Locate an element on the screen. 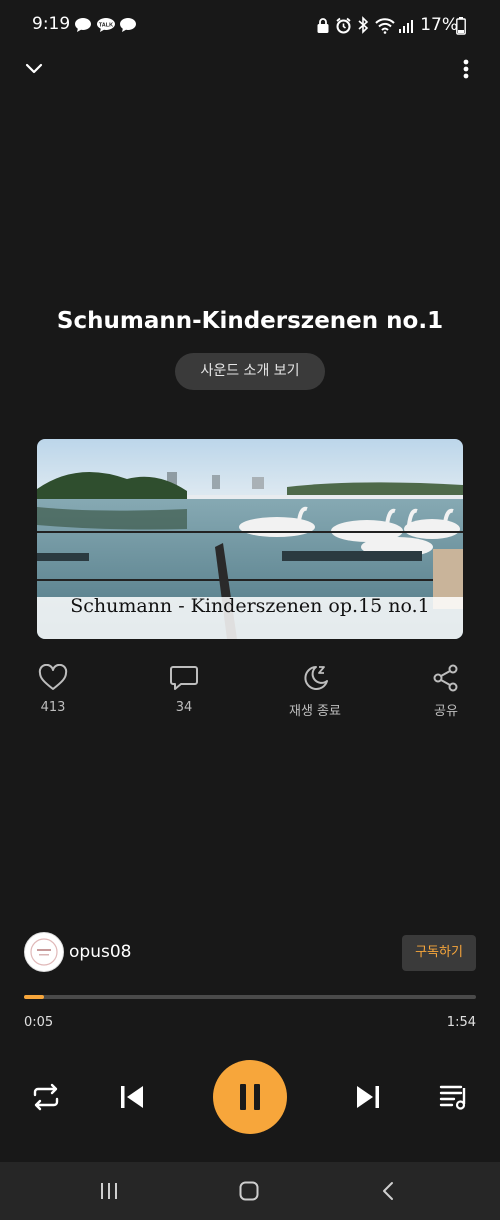  recent-apps-icon is located at coordinates (109, 1191).